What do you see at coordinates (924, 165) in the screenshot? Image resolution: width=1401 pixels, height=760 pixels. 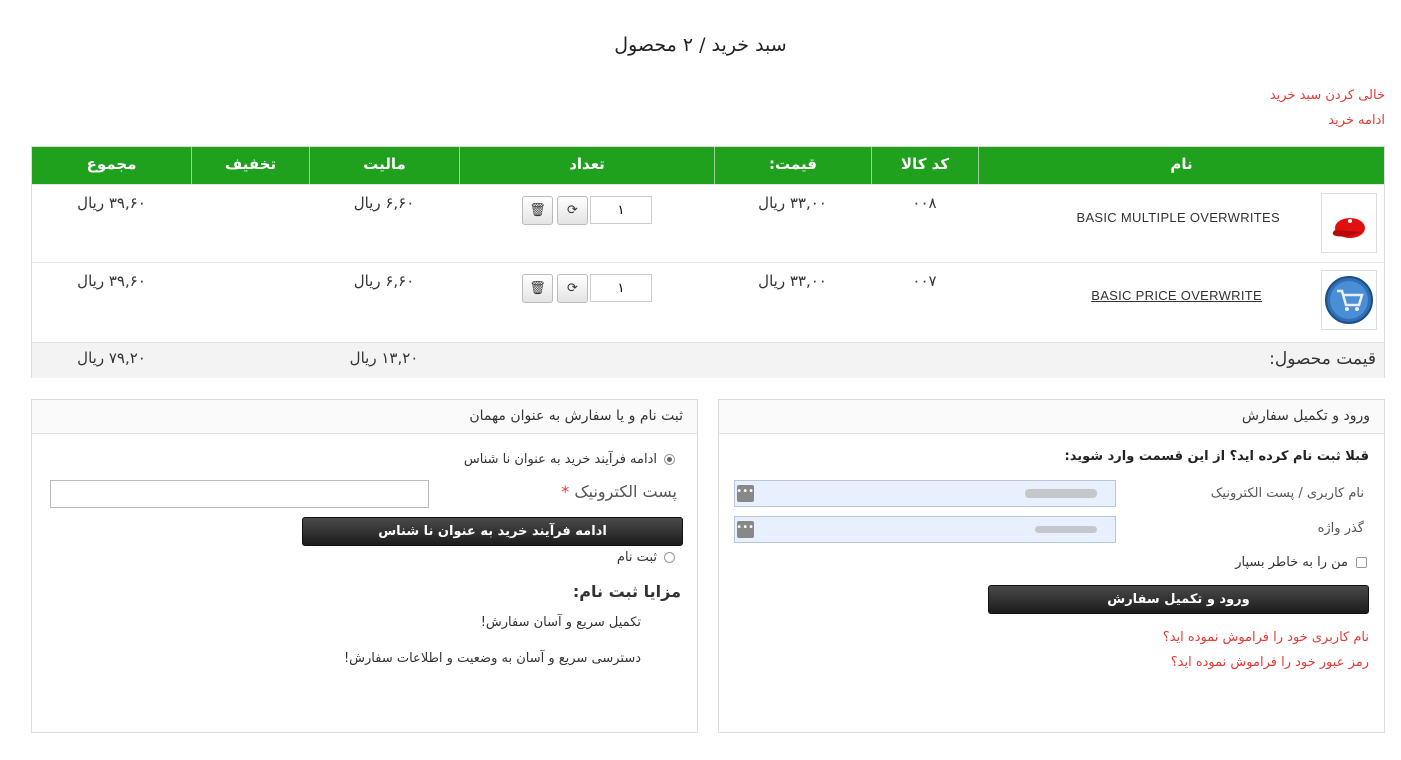 I see `col-header-sku: کد کالا` at bounding box center [924, 165].